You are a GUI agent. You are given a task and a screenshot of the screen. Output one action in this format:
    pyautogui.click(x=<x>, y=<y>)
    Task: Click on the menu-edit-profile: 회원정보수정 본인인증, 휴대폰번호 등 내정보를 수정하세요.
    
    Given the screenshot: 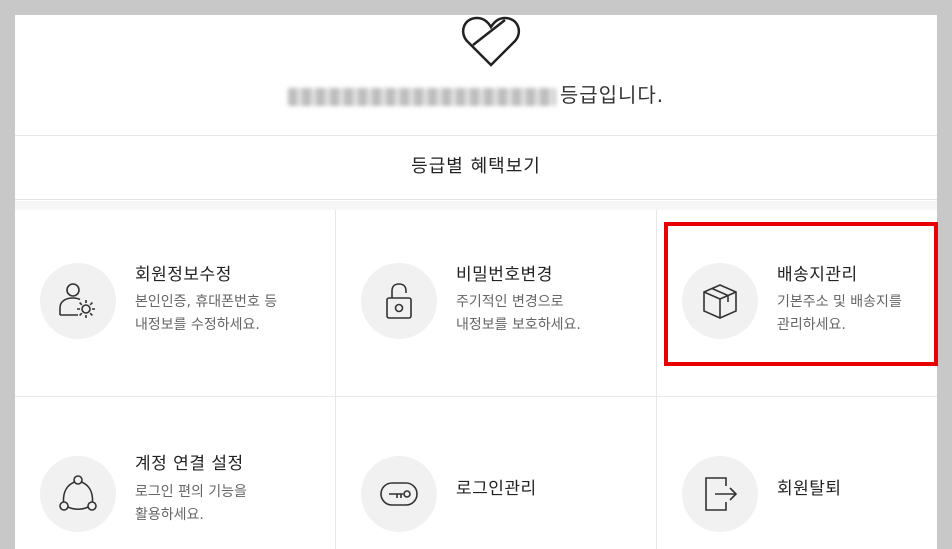 What is the action you would take?
    pyautogui.click(x=175, y=303)
    